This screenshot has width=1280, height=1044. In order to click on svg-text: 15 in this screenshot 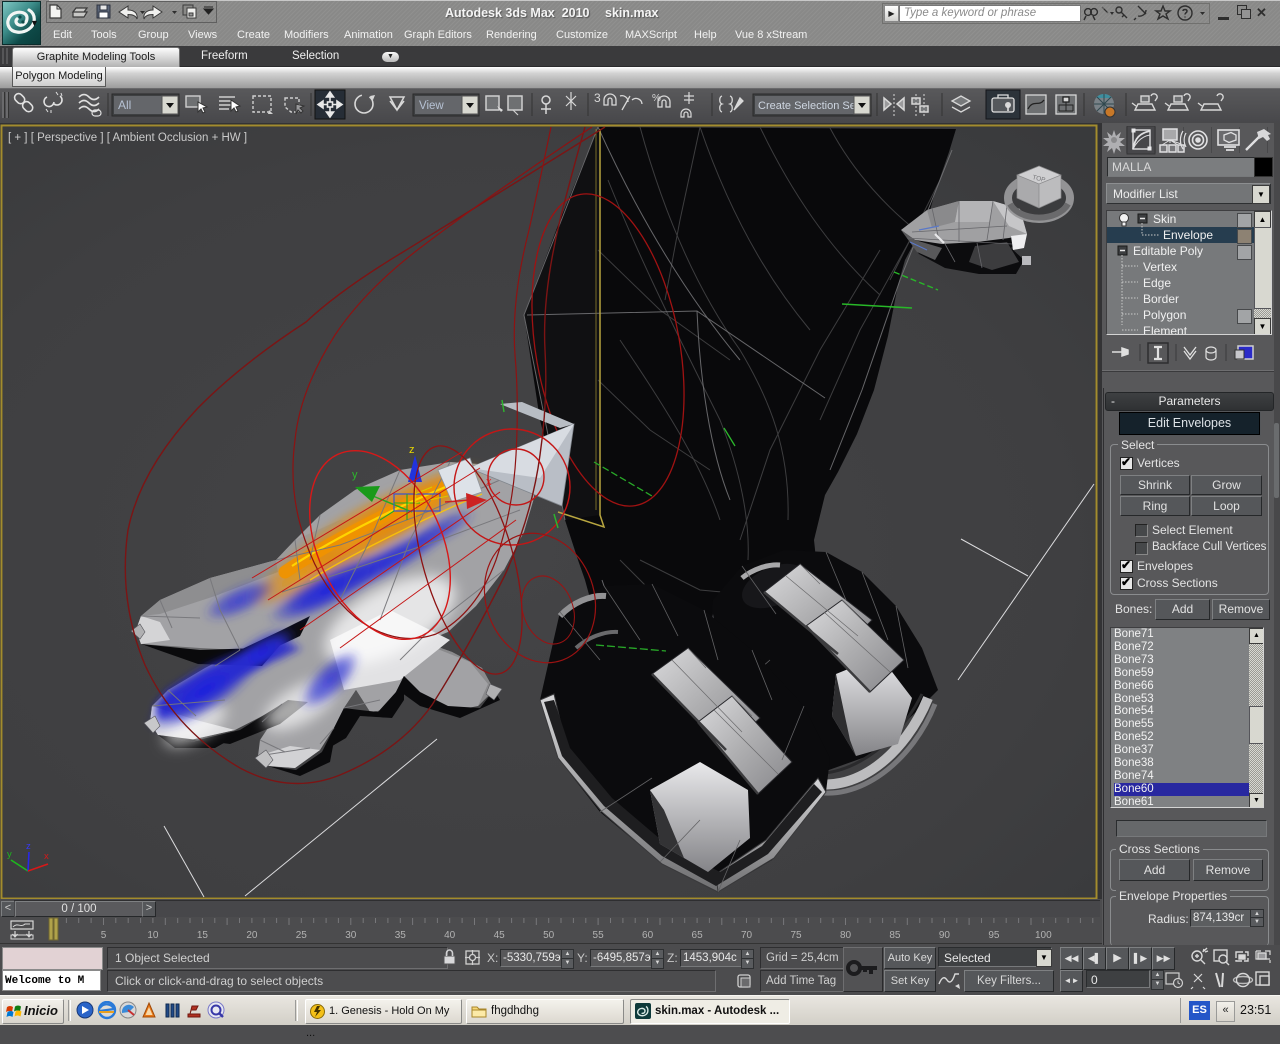, I will do `click(203, 935)`.